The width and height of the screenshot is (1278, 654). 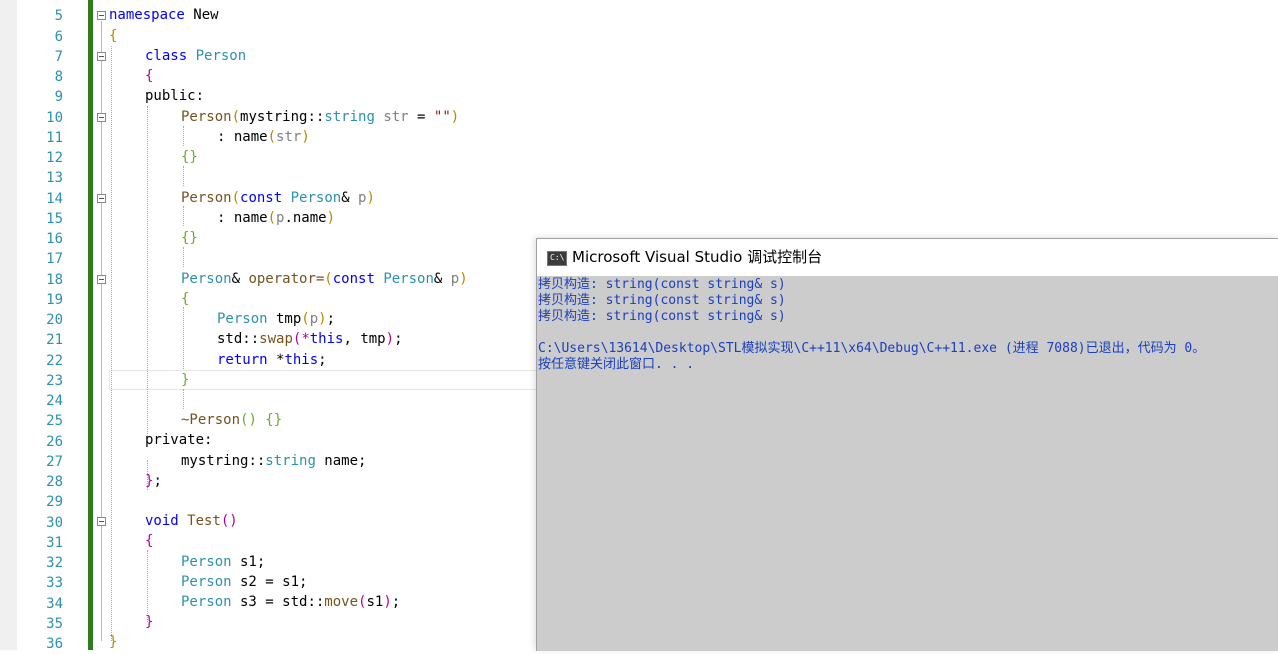 What do you see at coordinates (54, 381) in the screenshot?
I see `line-number: 23` at bounding box center [54, 381].